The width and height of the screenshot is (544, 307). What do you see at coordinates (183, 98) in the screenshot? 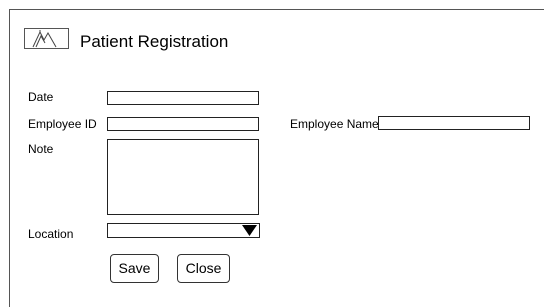
I see `date-field` at bounding box center [183, 98].